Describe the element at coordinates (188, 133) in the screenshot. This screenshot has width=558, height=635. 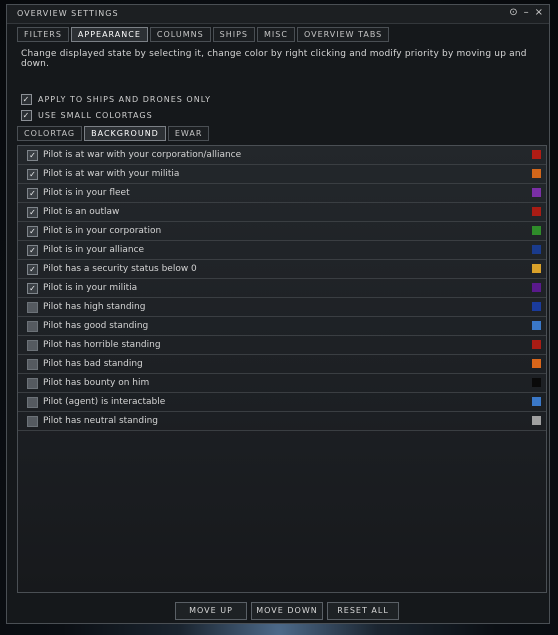
I see `subtab-ewar: EWAR` at that location.